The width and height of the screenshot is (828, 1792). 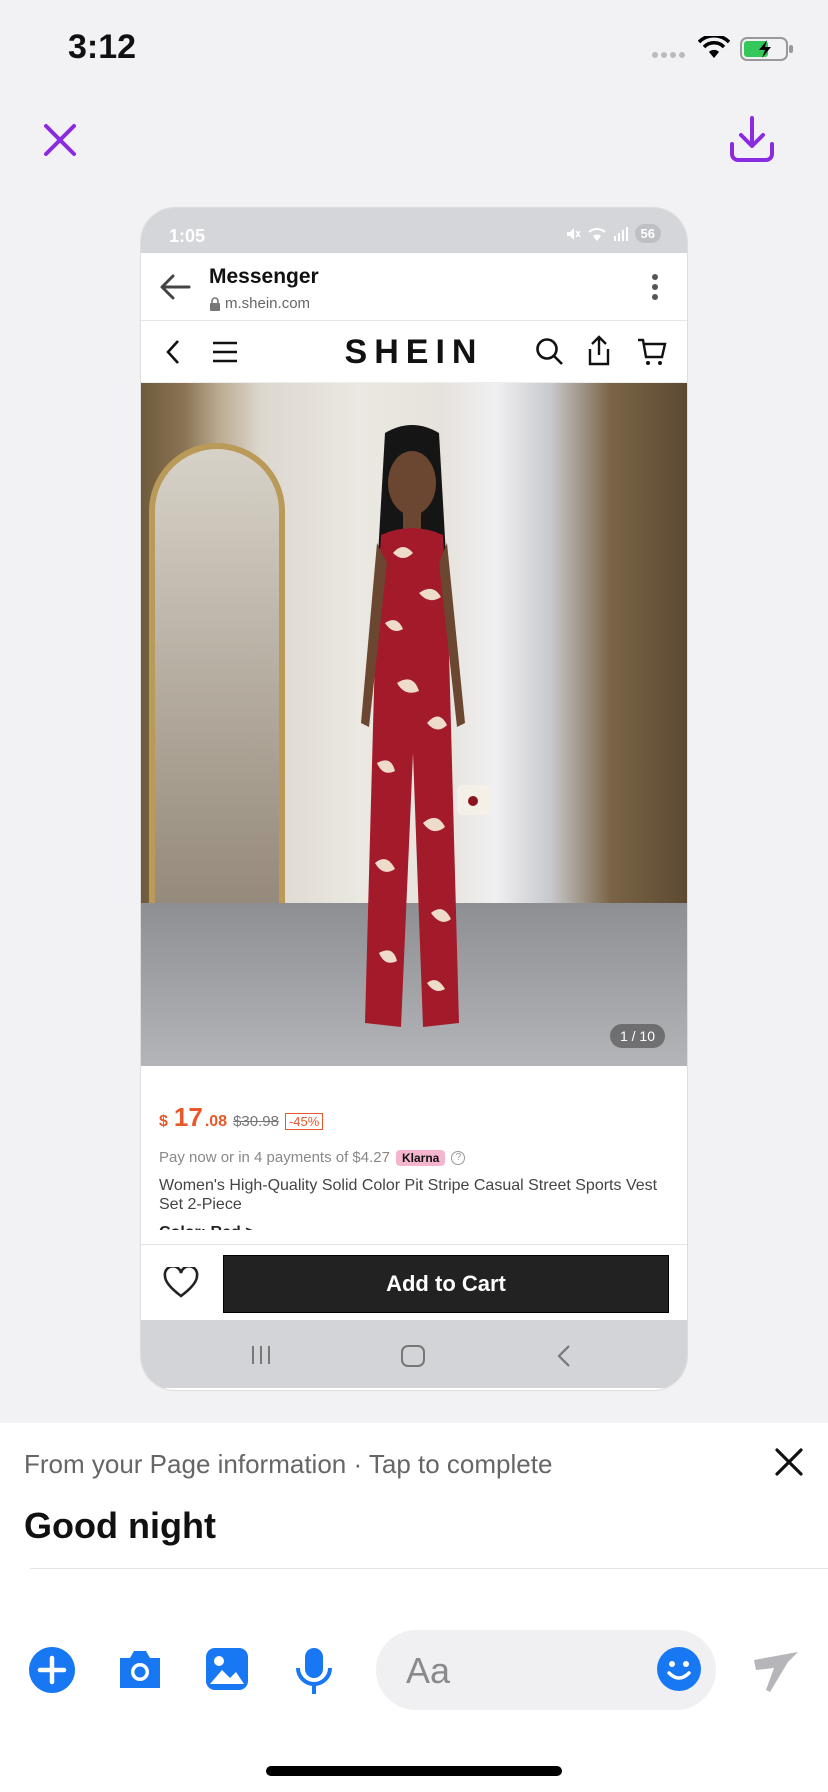 What do you see at coordinates (426, 726) in the screenshot?
I see `model-photo` at bounding box center [426, 726].